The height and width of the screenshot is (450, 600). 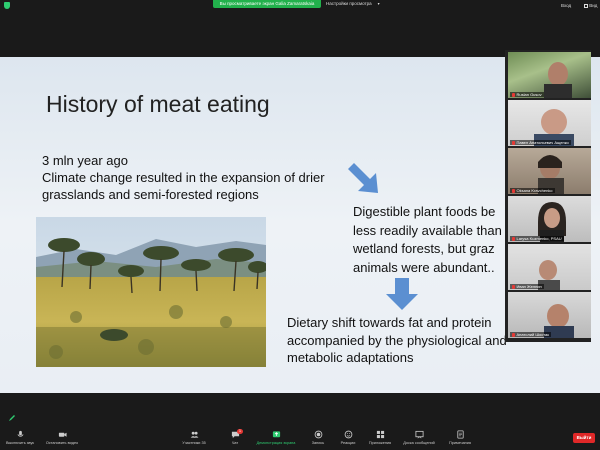 I want to click on enter-label: Вход, so click(x=566, y=5).